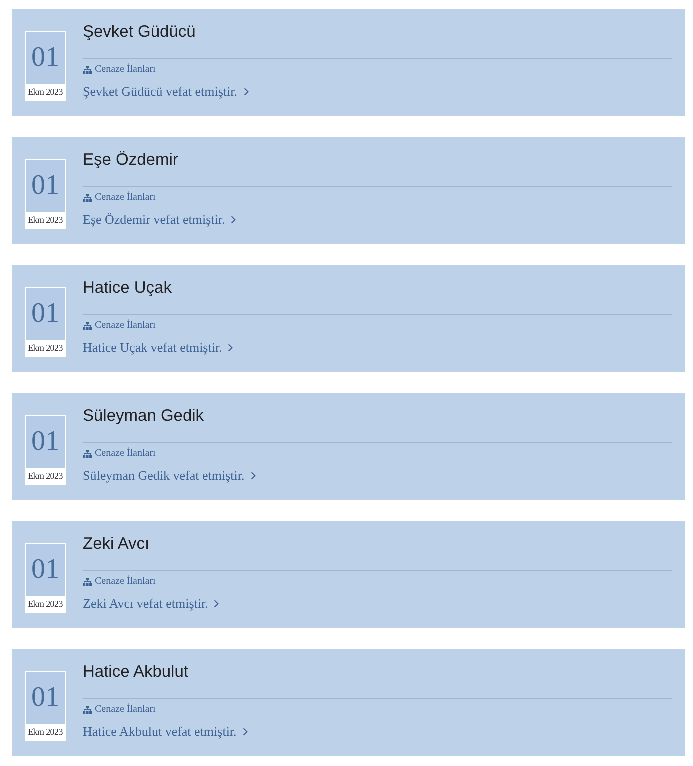 Image resolution: width=693 pixels, height=766 pixels. Describe the element at coordinates (116, 544) in the screenshot. I see `post-title: Zeki Avcı` at that location.